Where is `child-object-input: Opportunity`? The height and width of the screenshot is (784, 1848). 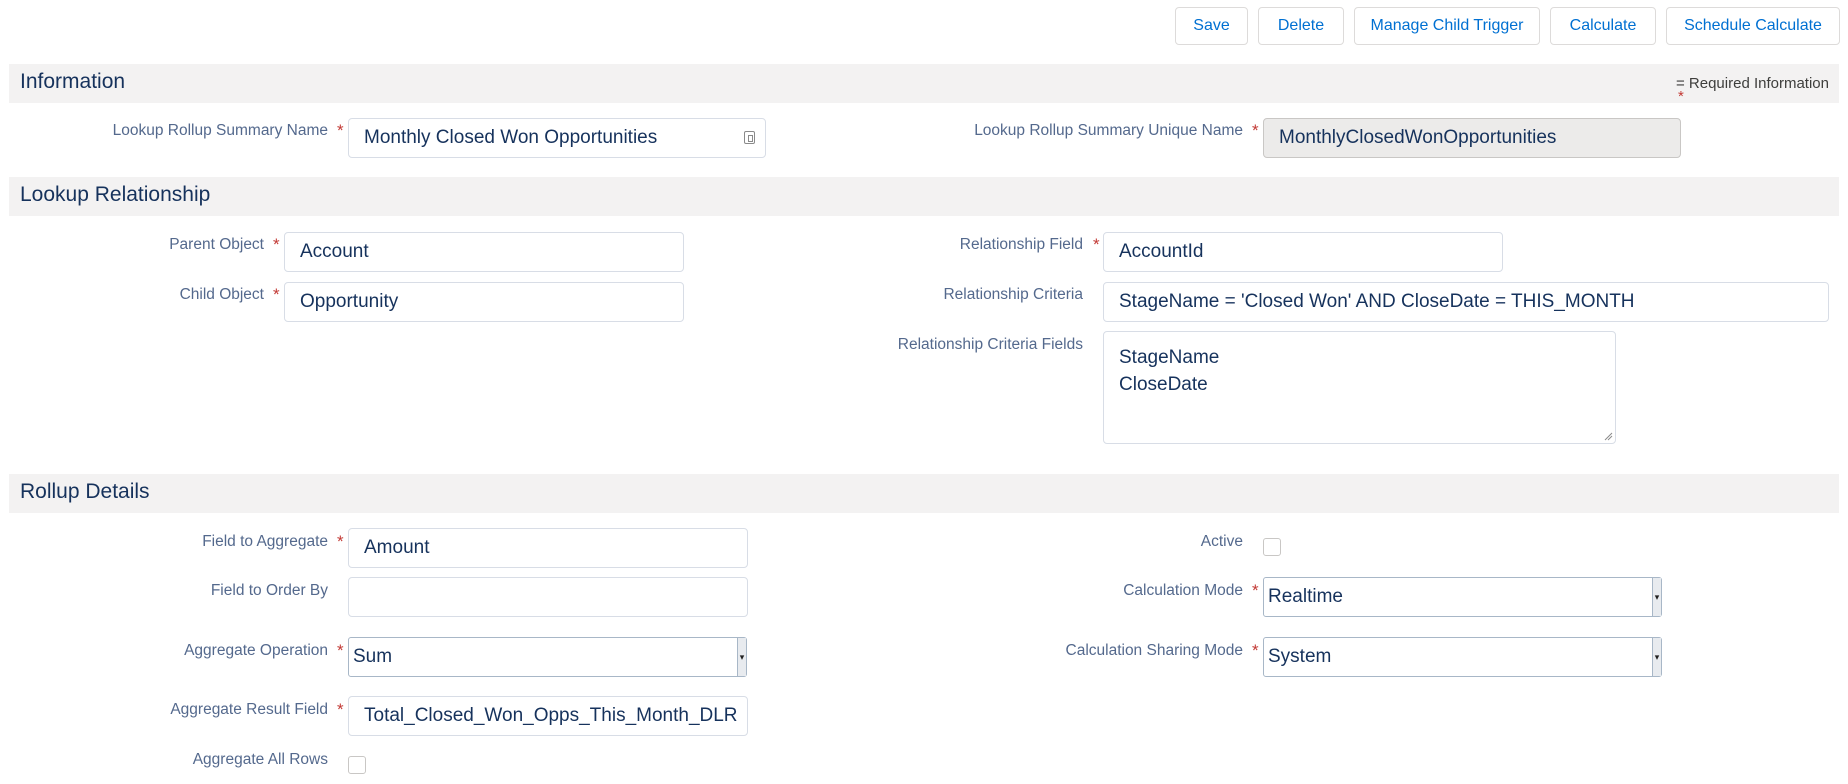 child-object-input: Opportunity is located at coordinates (484, 302).